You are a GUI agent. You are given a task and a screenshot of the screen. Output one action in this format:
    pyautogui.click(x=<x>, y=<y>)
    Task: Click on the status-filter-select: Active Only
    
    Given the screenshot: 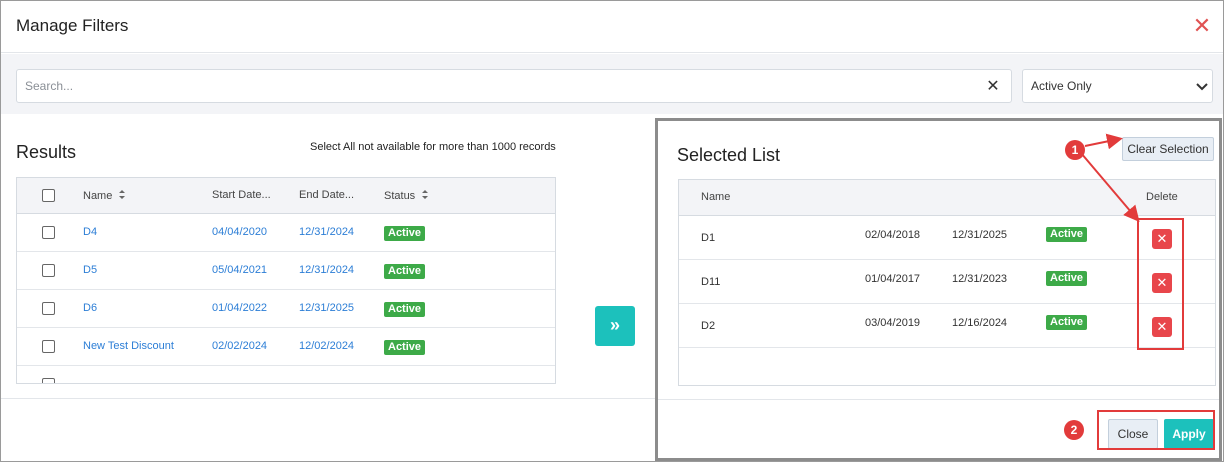 What is the action you would take?
    pyautogui.click(x=1117, y=86)
    